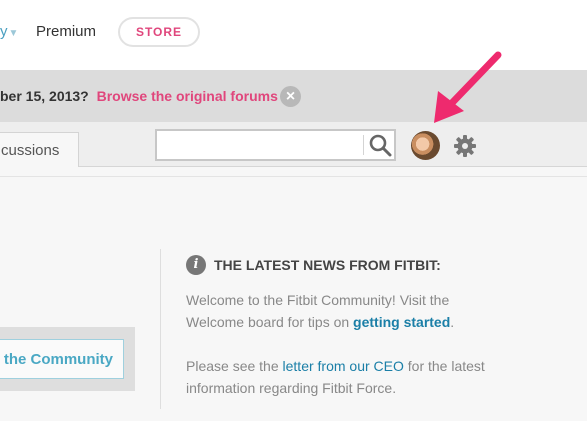 The width and height of the screenshot is (587, 421). I want to click on news-heading: THE LATEST NEWS FROM FITBIT:, so click(327, 265).